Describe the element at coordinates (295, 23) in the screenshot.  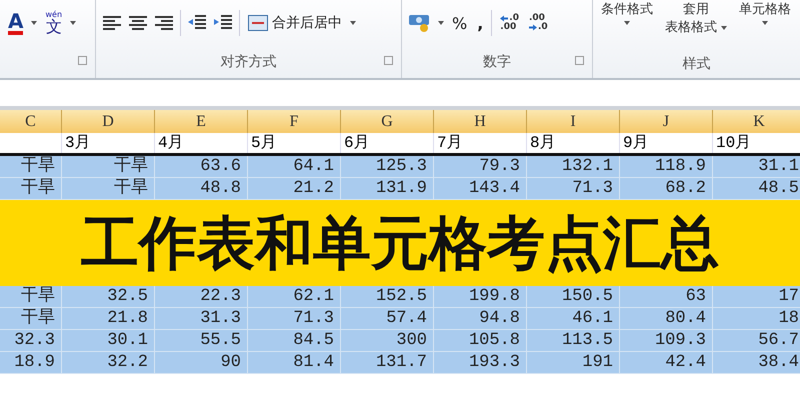
I see `merge-center-button: 合并后居中` at that location.